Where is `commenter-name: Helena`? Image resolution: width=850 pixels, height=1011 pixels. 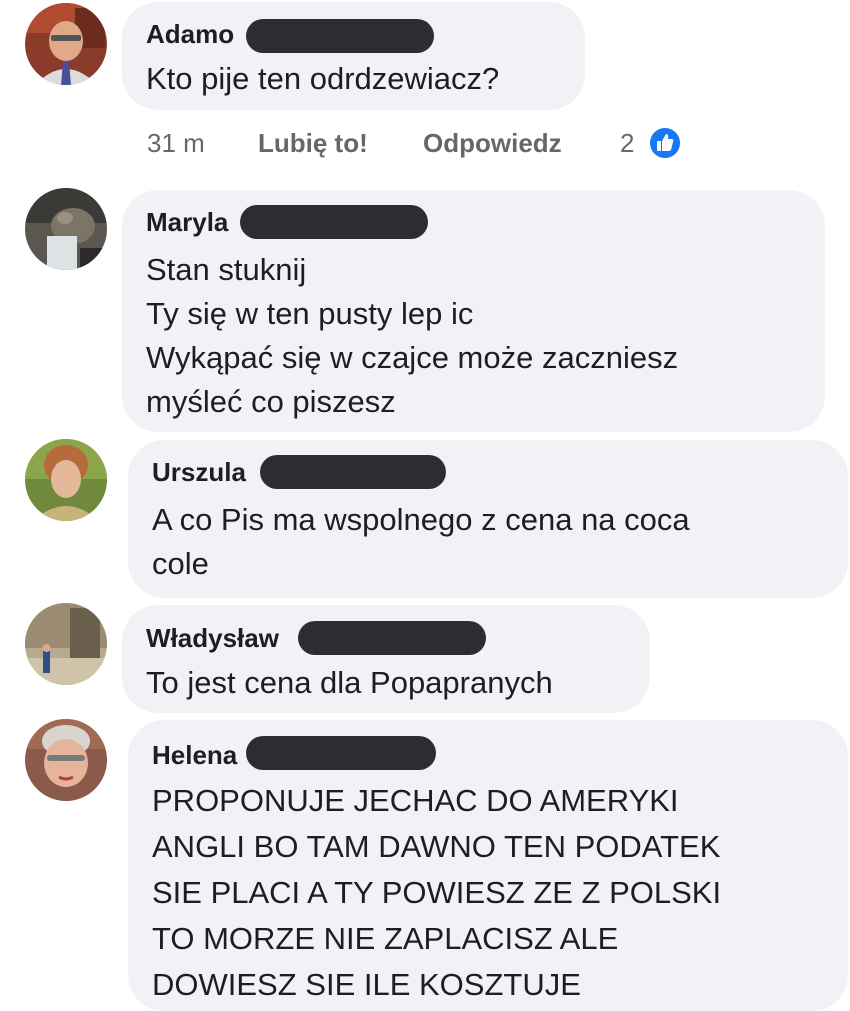
commenter-name: Helena is located at coordinates (194, 755).